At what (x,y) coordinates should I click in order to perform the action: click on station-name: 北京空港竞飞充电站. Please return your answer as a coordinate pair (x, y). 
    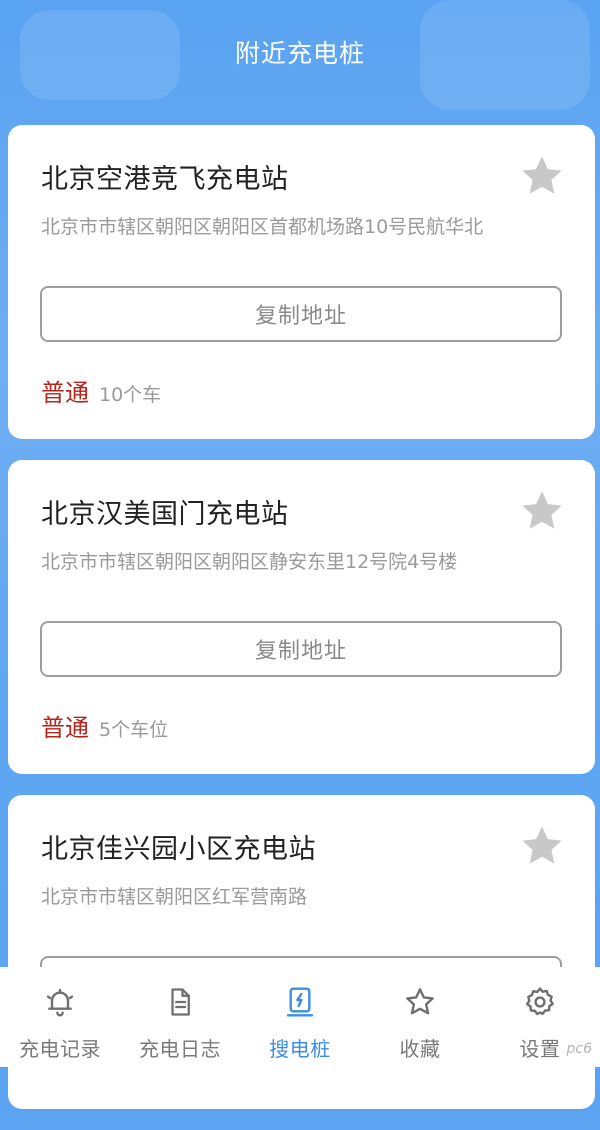
    Looking at the image, I should click on (165, 179).